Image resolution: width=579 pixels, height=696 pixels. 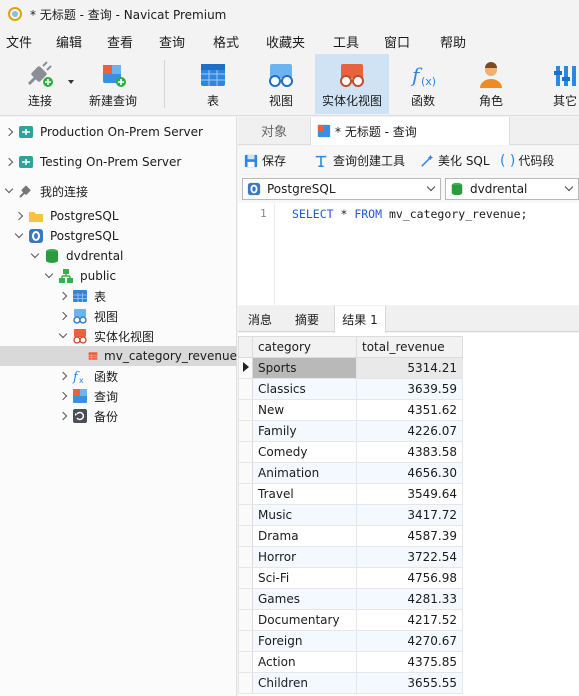 What do you see at coordinates (304, 641) in the screenshot?
I see `cell-category: Foreign` at bounding box center [304, 641].